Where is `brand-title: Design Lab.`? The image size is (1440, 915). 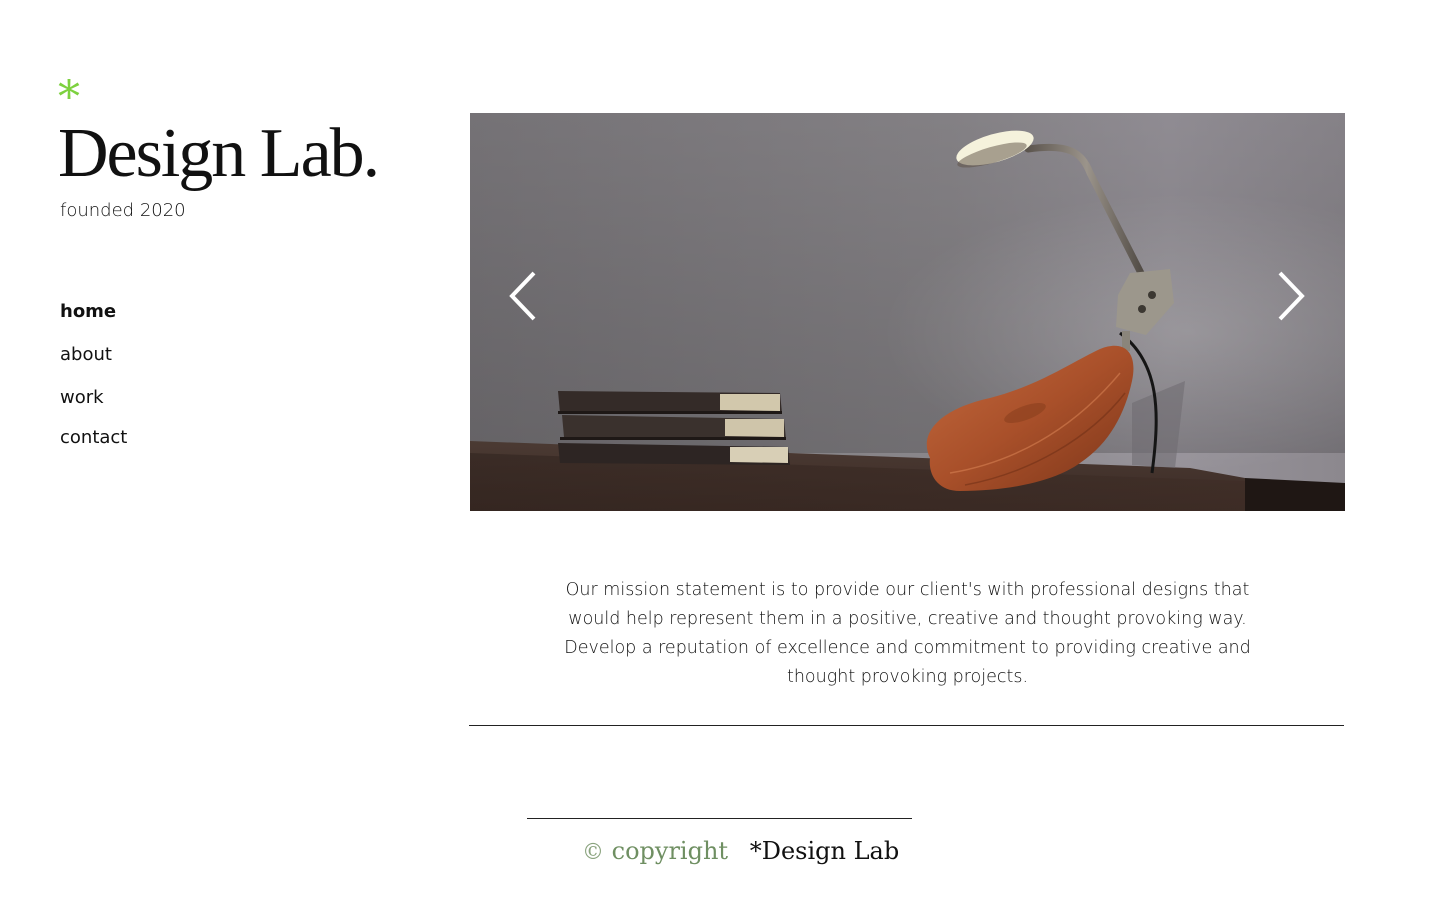
brand-title: Design Lab. is located at coordinates (219, 154).